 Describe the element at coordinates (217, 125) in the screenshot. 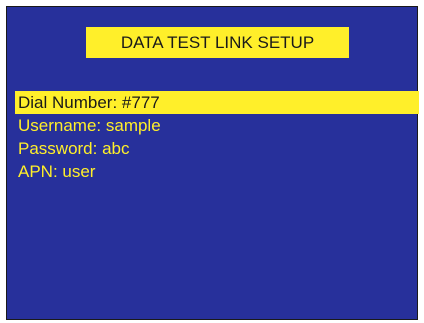

I see `menu-item-username: Username: sample` at that location.